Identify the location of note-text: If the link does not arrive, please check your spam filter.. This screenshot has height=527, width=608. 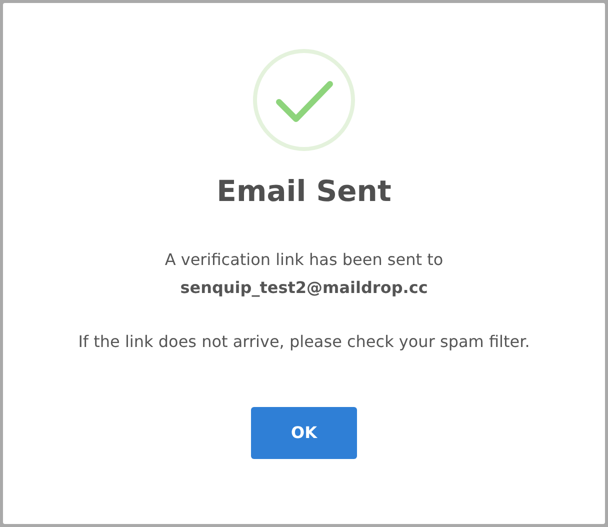
(304, 341).